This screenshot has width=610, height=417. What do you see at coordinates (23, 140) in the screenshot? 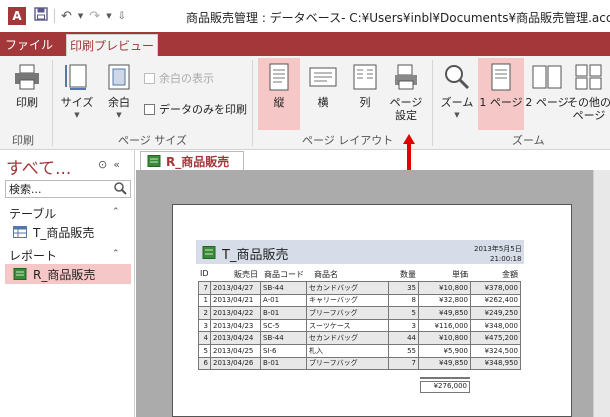
I see `group-label-print: 印刷` at bounding box center [23, 140].